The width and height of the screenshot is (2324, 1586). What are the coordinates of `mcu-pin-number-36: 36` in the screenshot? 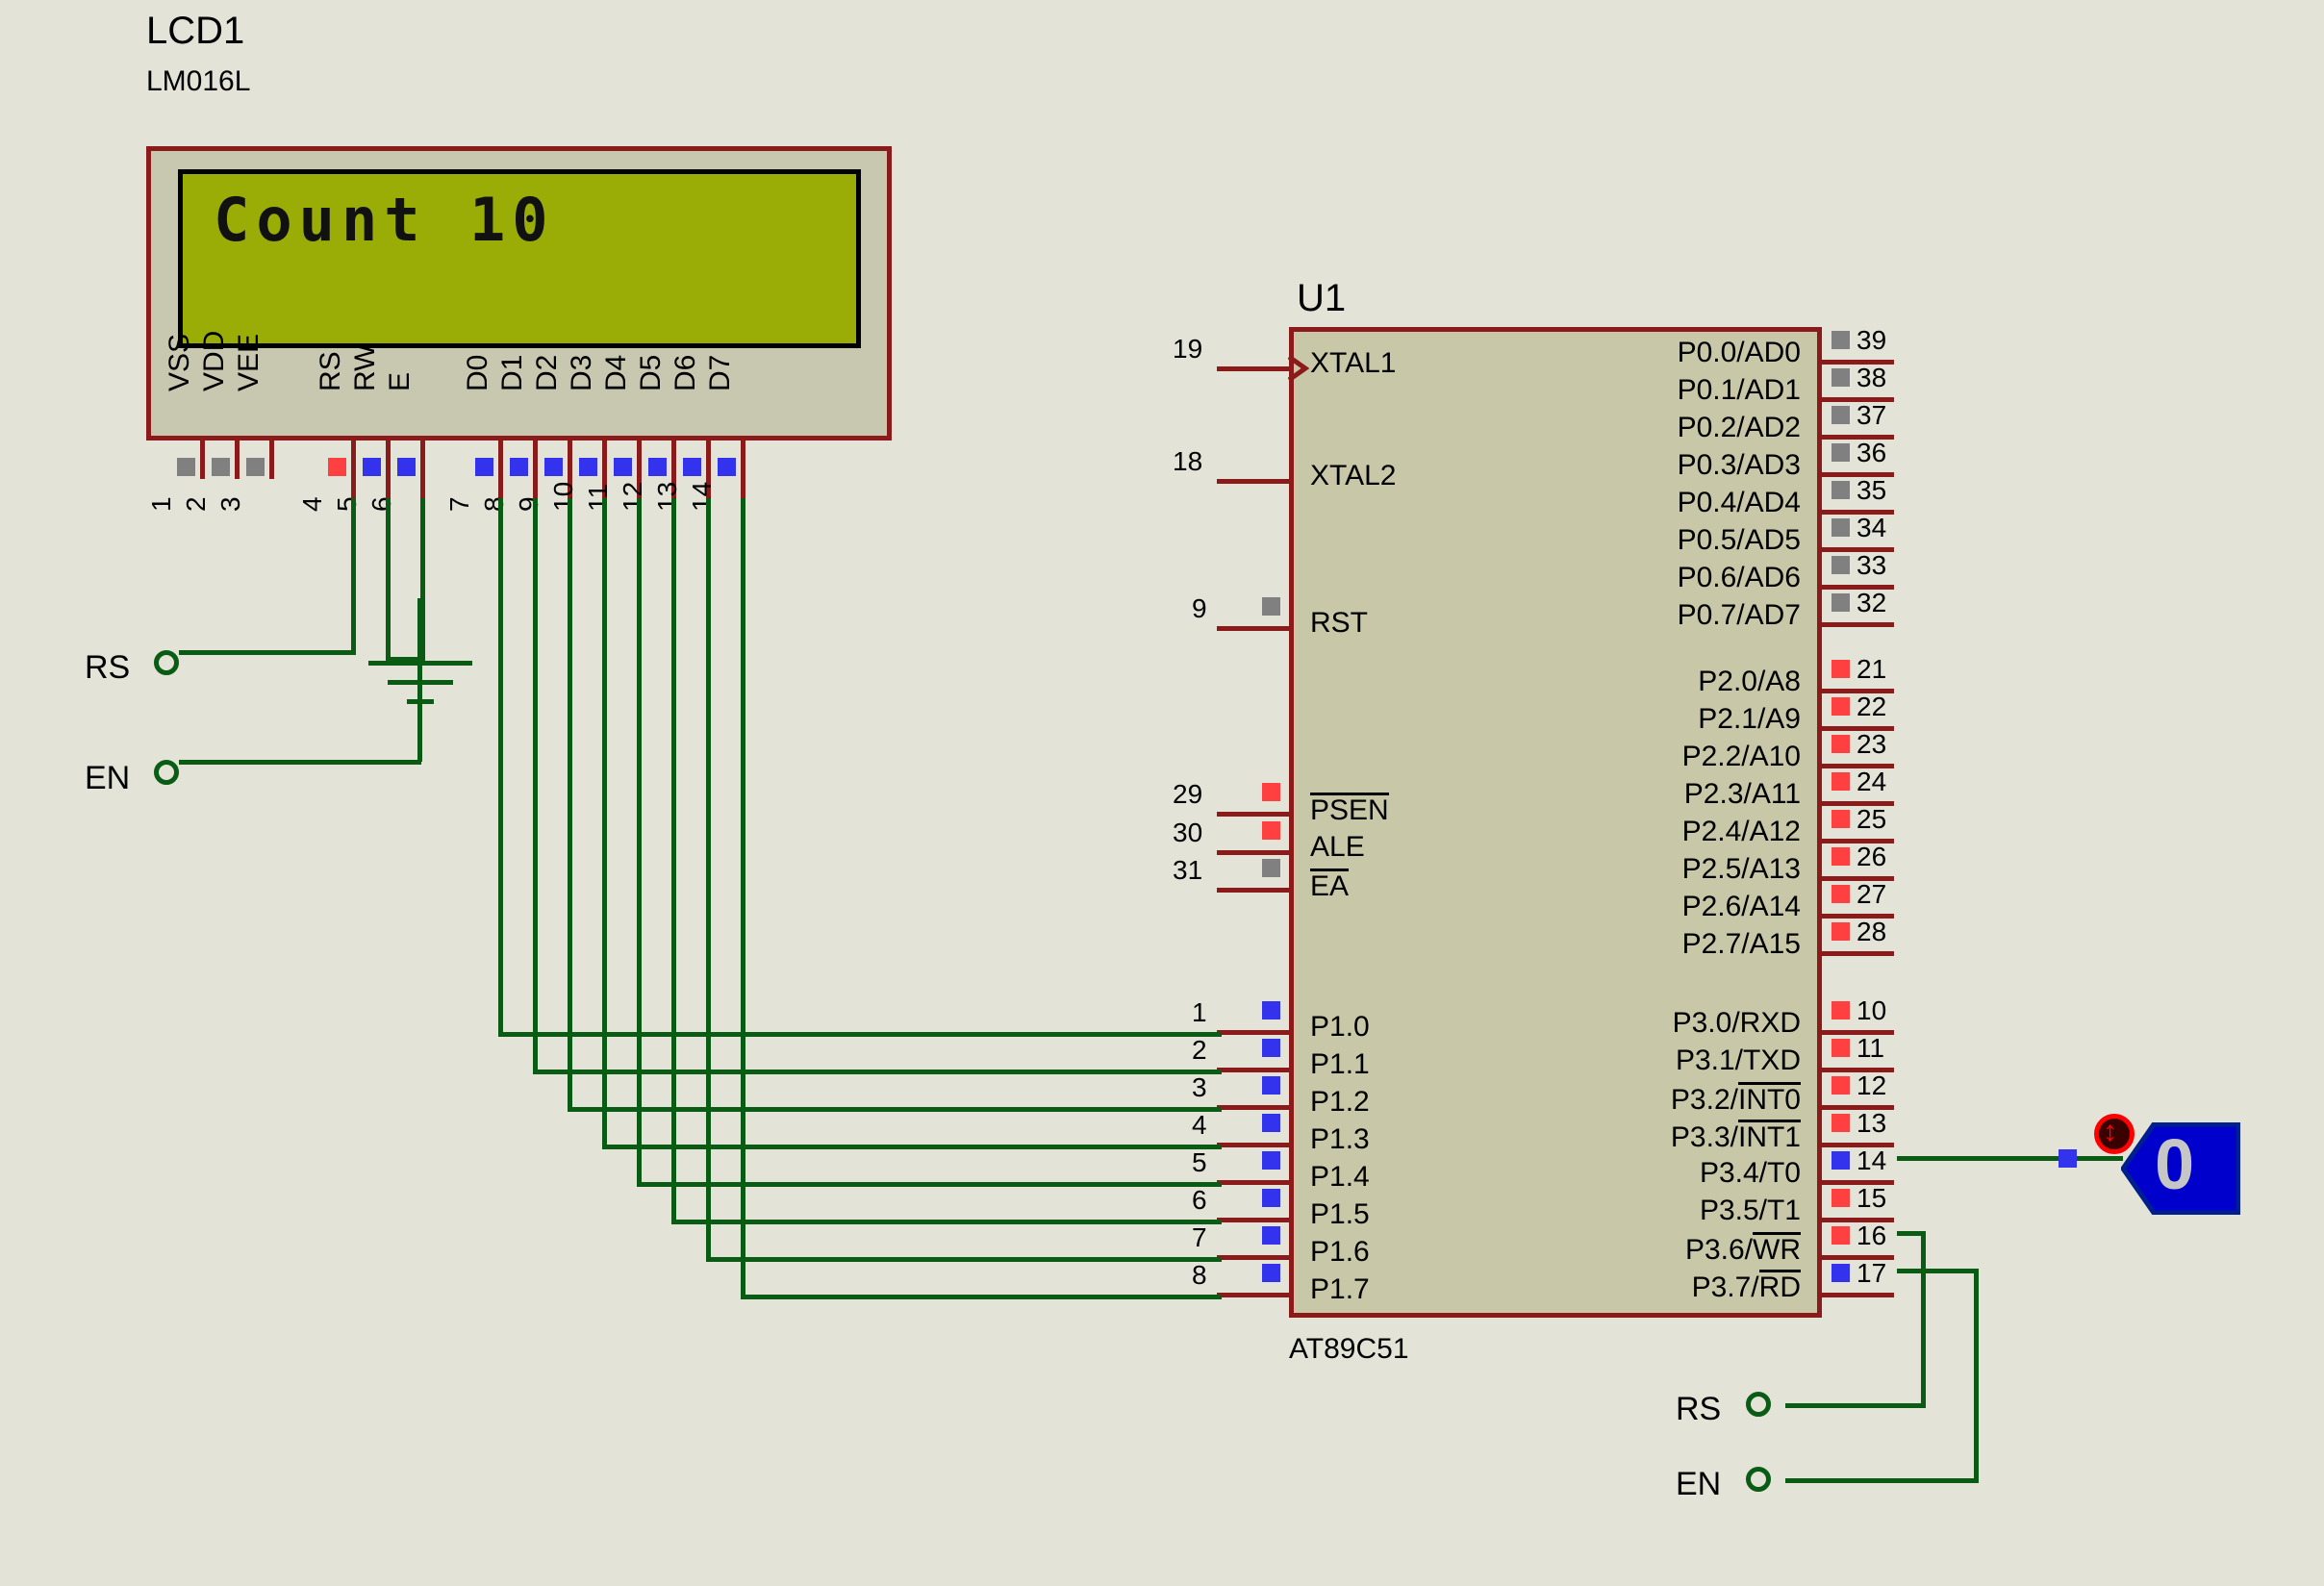 It's located at (1872, 452).